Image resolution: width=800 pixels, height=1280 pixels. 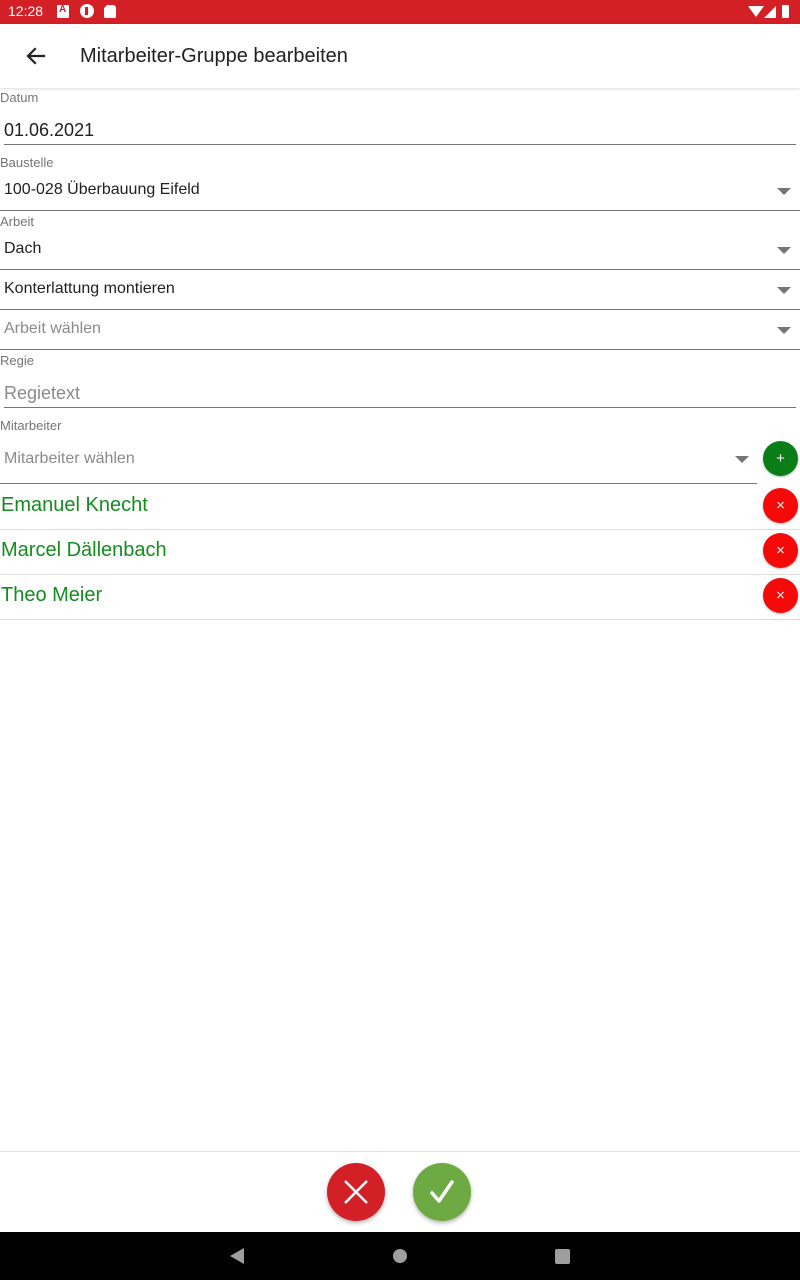 I want to click on datum-input: 01.06.2021, so click(x=400, y=127).